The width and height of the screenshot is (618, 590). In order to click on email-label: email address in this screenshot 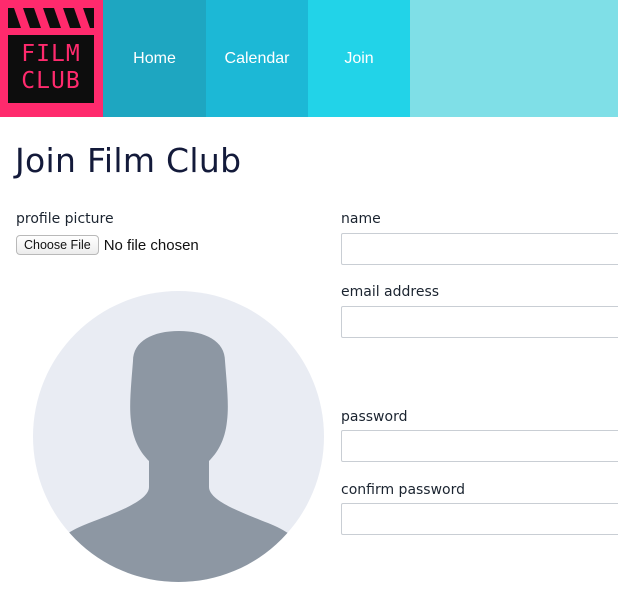, I will do `click(390, 292)`.